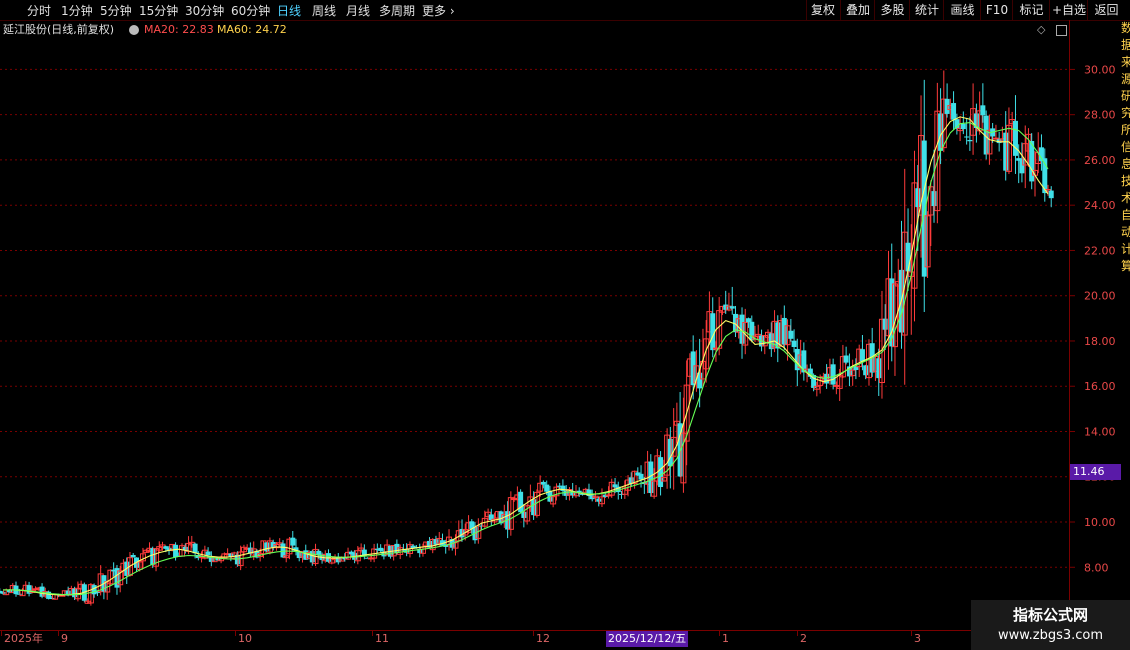  Describe the element at coordinates (1050, 635) in the screenshot. I see `watermark-url: www.zbgs3.com` at that location.